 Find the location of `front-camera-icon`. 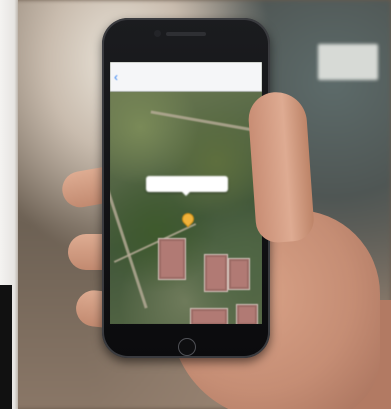

front-camera-icon is located at coordinates (157, 33).